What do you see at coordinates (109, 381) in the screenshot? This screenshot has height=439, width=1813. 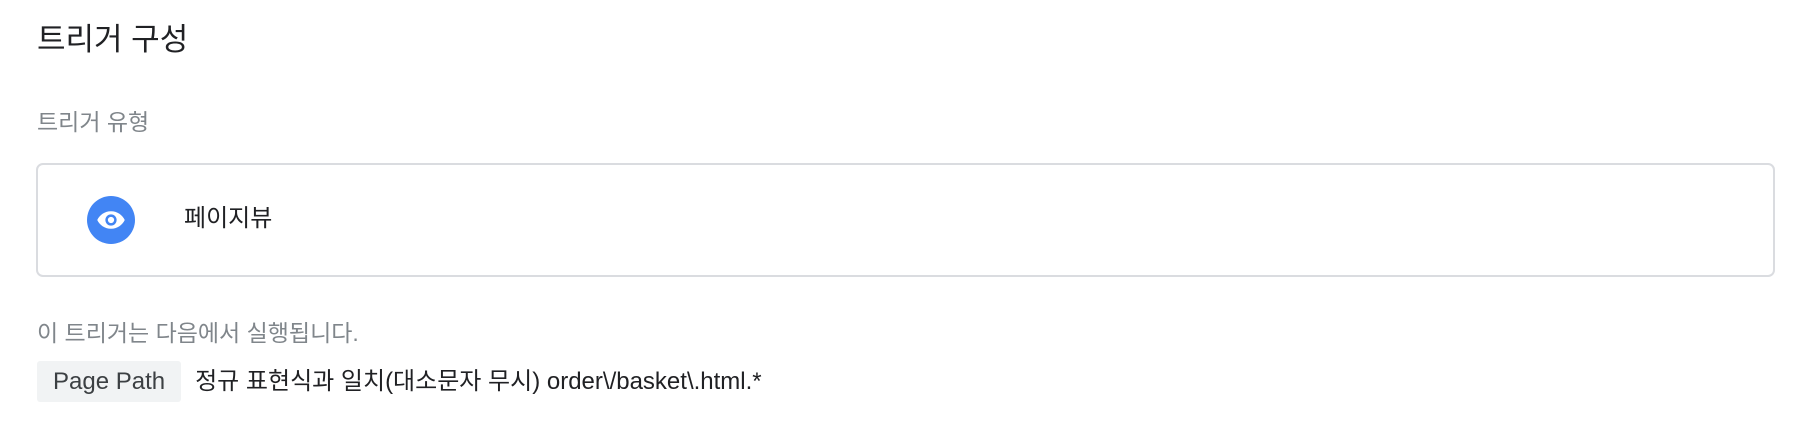 I see `variable-chip: Page Path` at bounding box center [109, 381].